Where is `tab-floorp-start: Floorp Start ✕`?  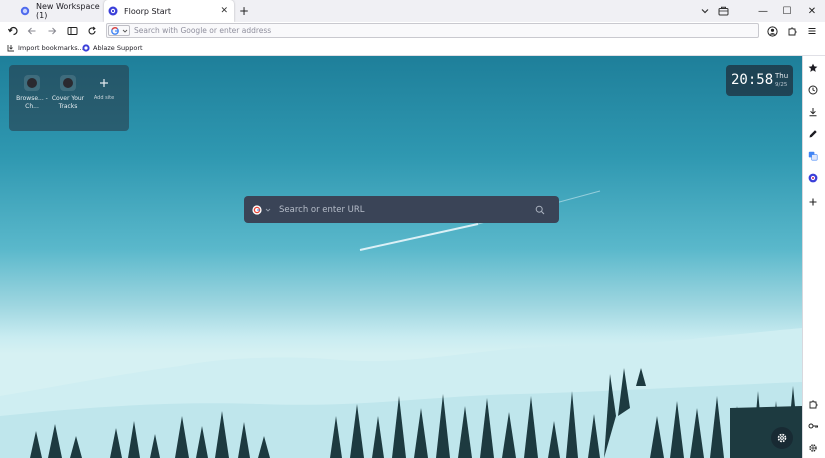
tab-floorp-start: Floorp Start ✕ is located at coordinates (169, 11).